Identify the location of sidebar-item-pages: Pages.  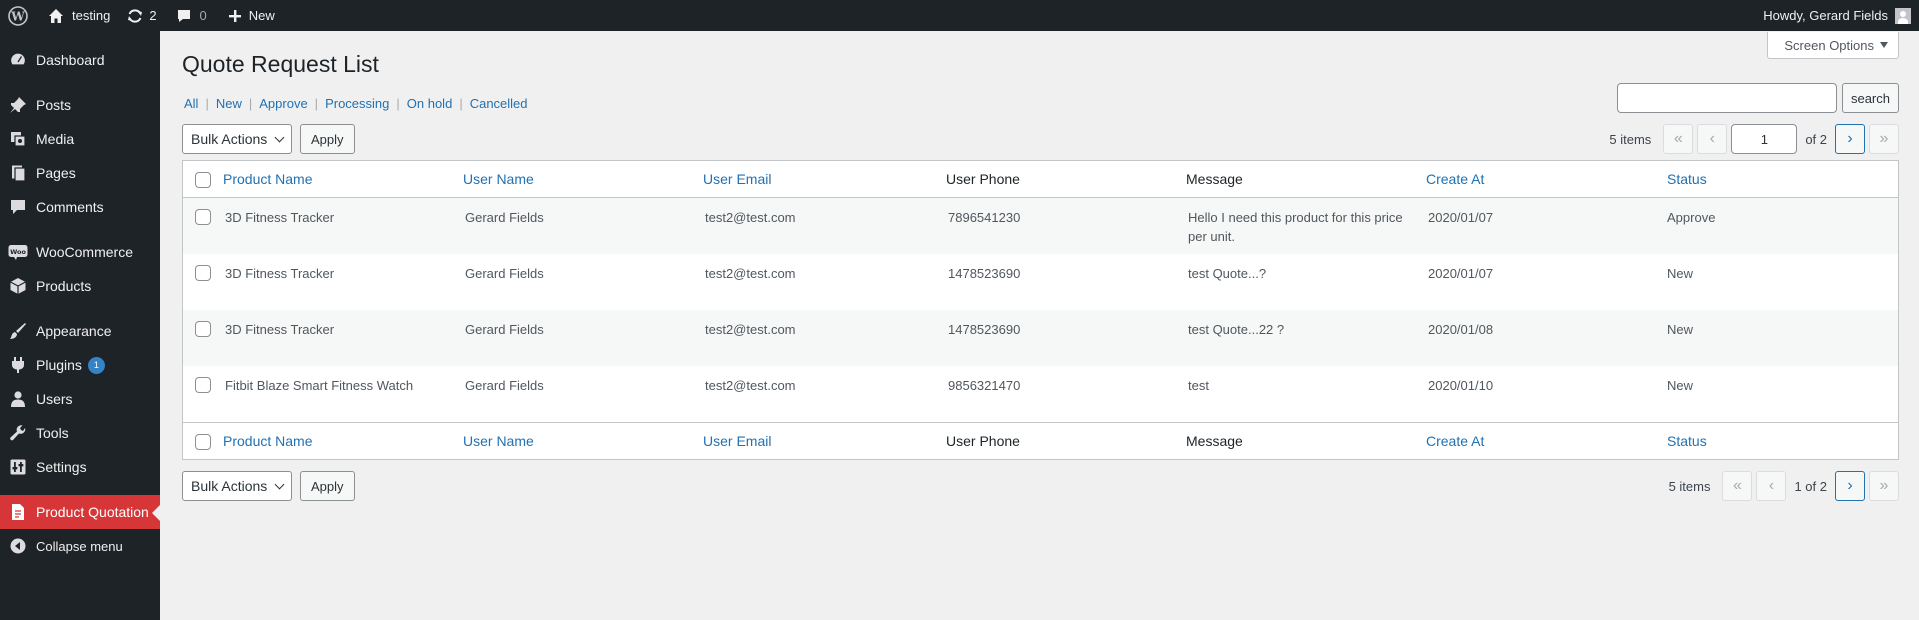
(80, 173).